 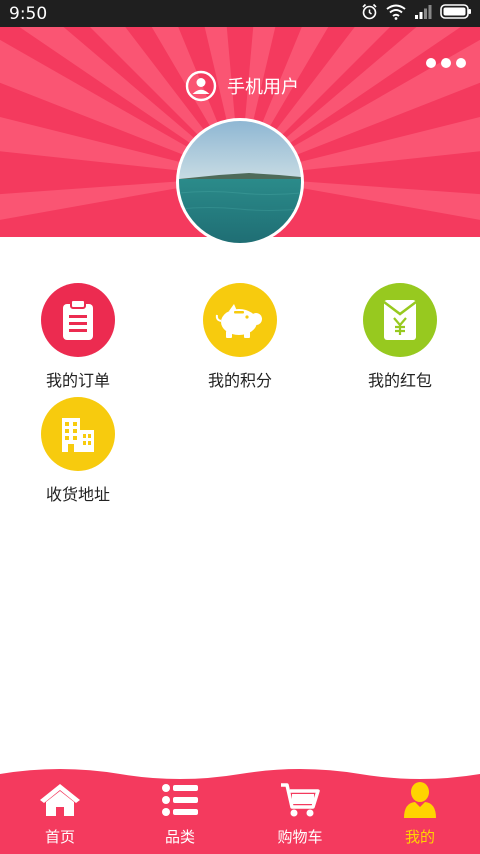 What do you see at coordinates (400, 320) in the screenshot?
I see `red-envelope-icon` at bounding box center [400, 320].